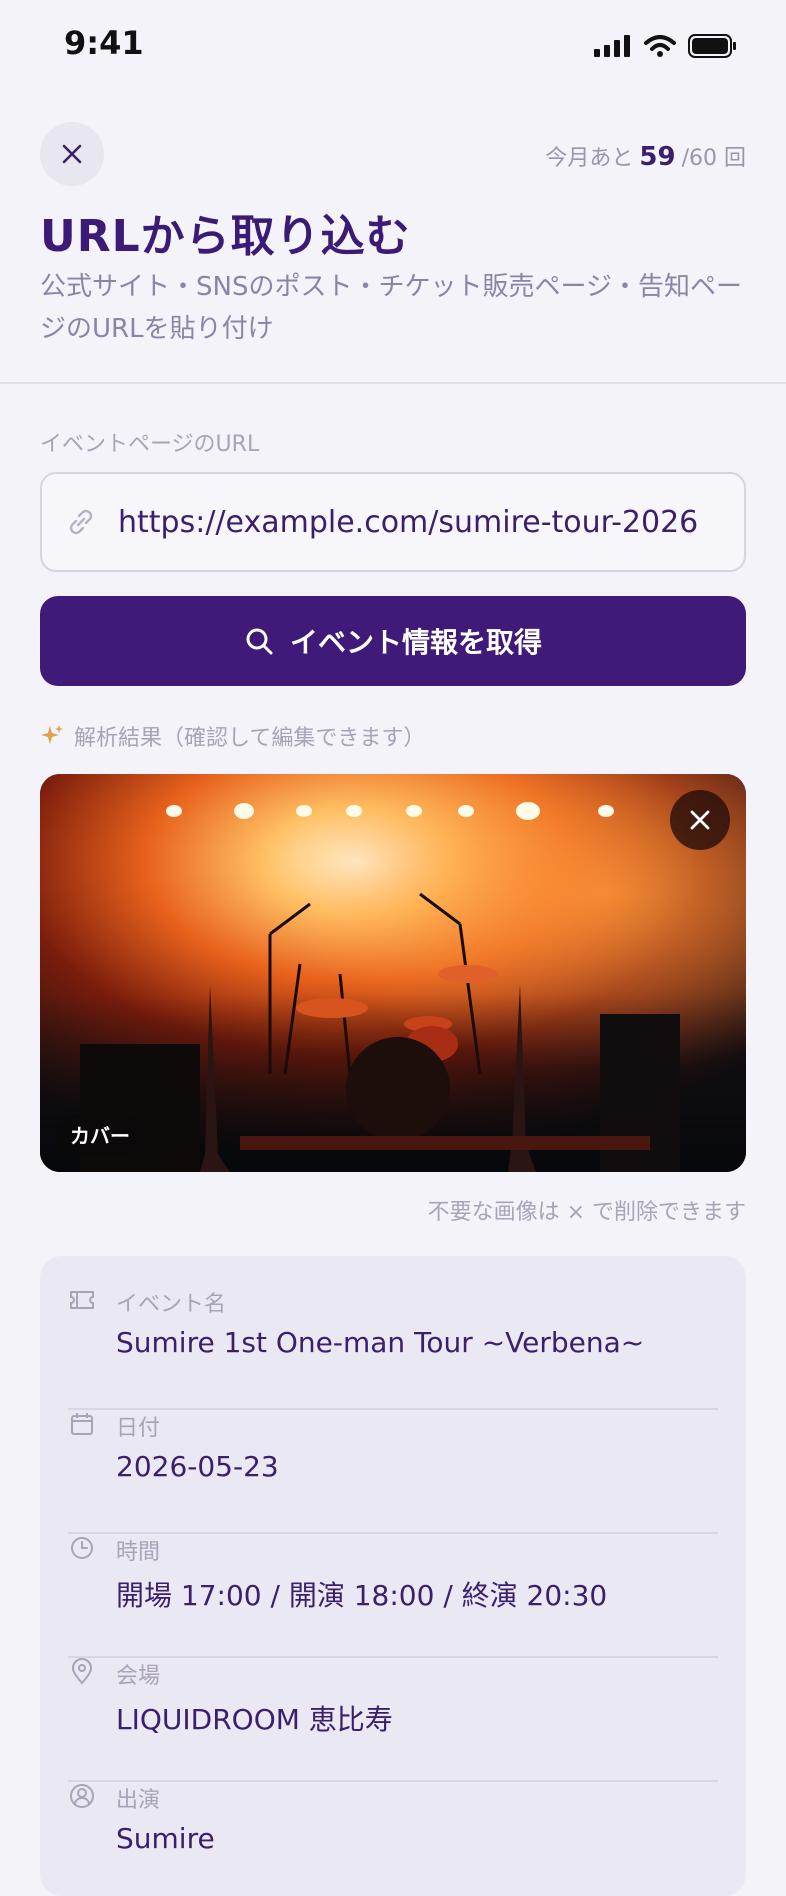 This screenshot has height=1896, width=786. I want to click on quota-remaining: 59, so click(657, 157).